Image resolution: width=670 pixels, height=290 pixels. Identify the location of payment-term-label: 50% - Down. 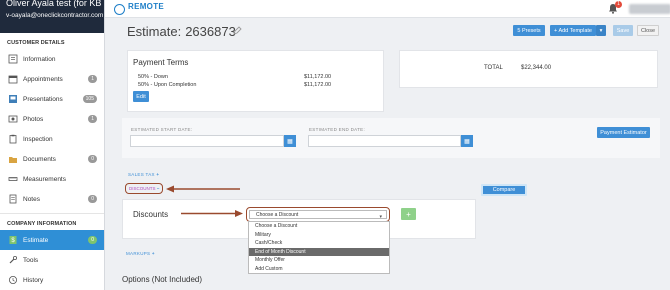
(153, 77).